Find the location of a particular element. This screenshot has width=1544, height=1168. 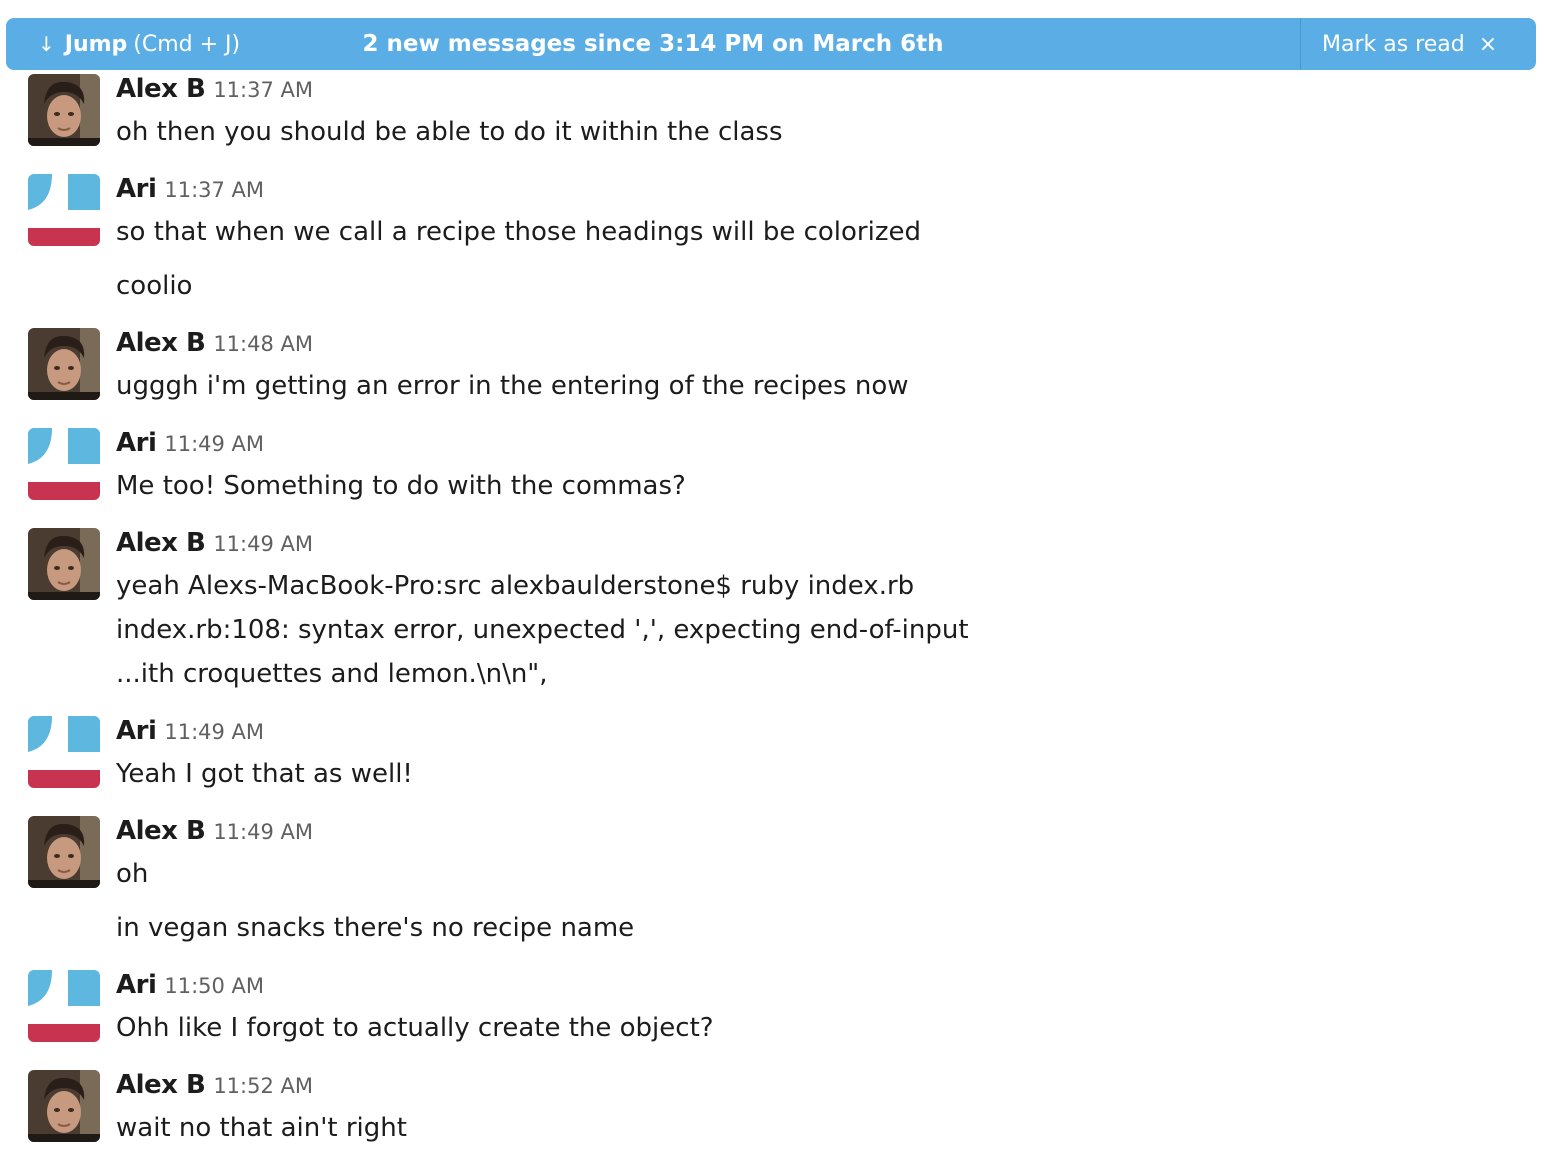

mark-as-read-button: Mark as read × is located at coordinates (1409, 44).